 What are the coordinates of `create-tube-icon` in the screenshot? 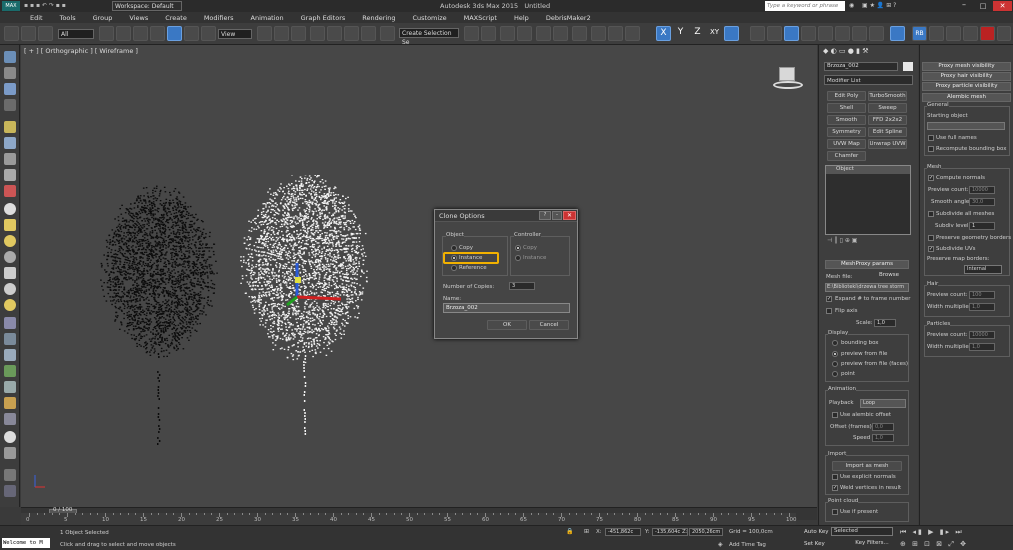 It's located at (10, 289).